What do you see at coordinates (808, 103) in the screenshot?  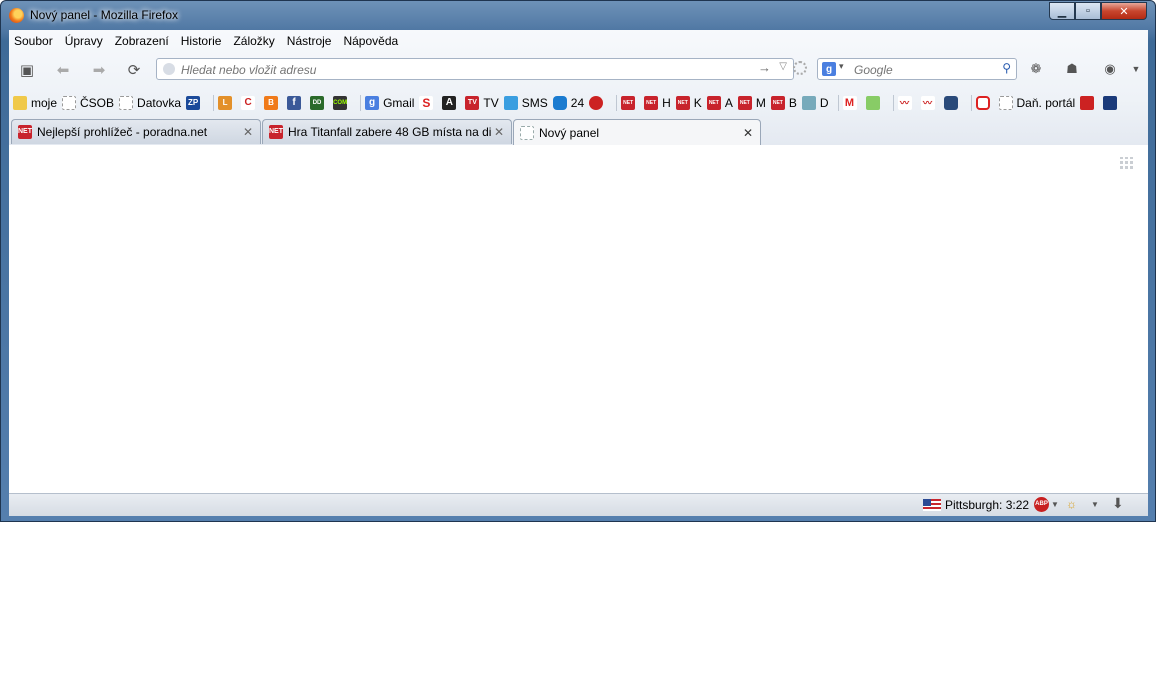 I see `chat-icon` at bounding box center [808, 103].